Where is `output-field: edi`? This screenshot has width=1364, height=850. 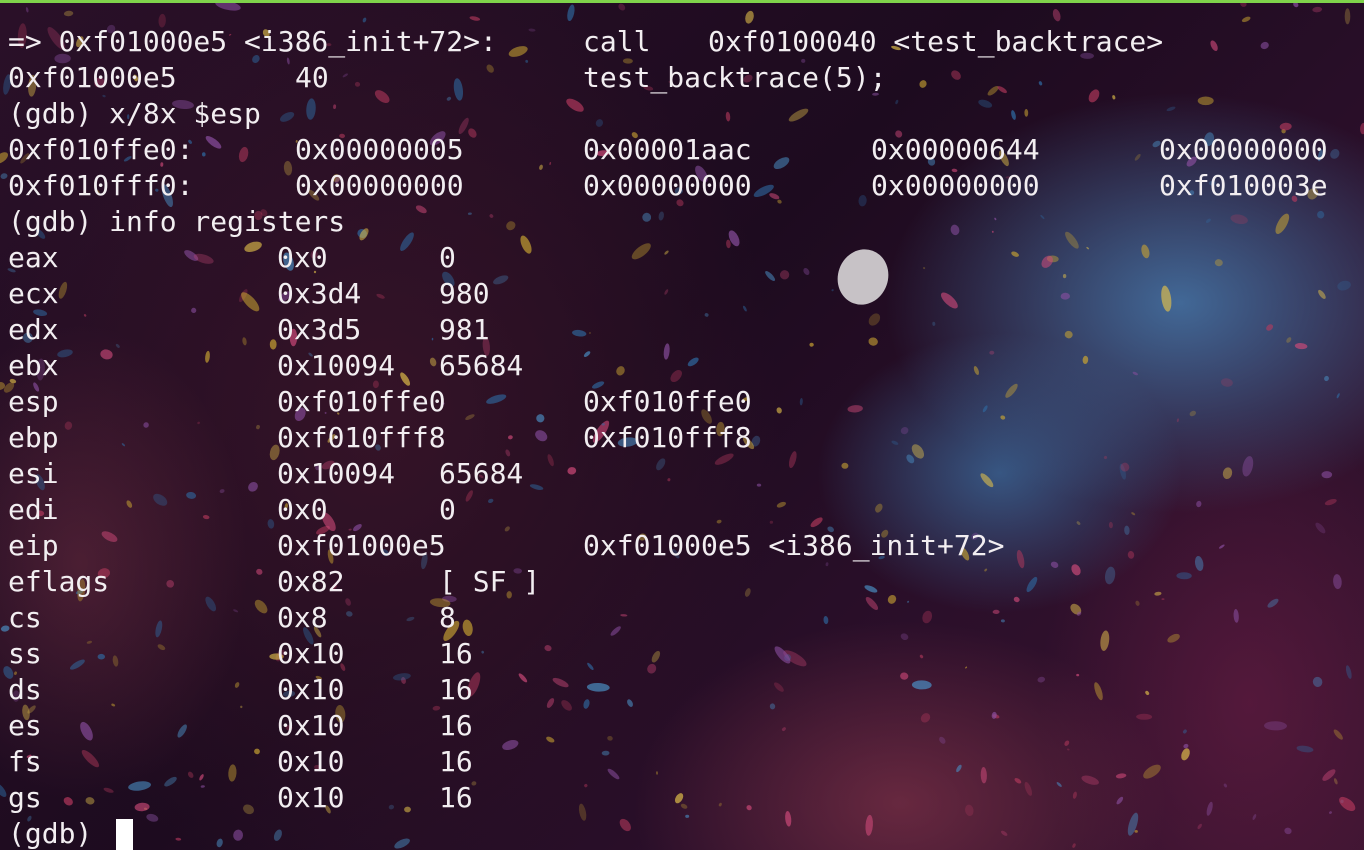 output-field: edi is located at coordinates (33, 509).